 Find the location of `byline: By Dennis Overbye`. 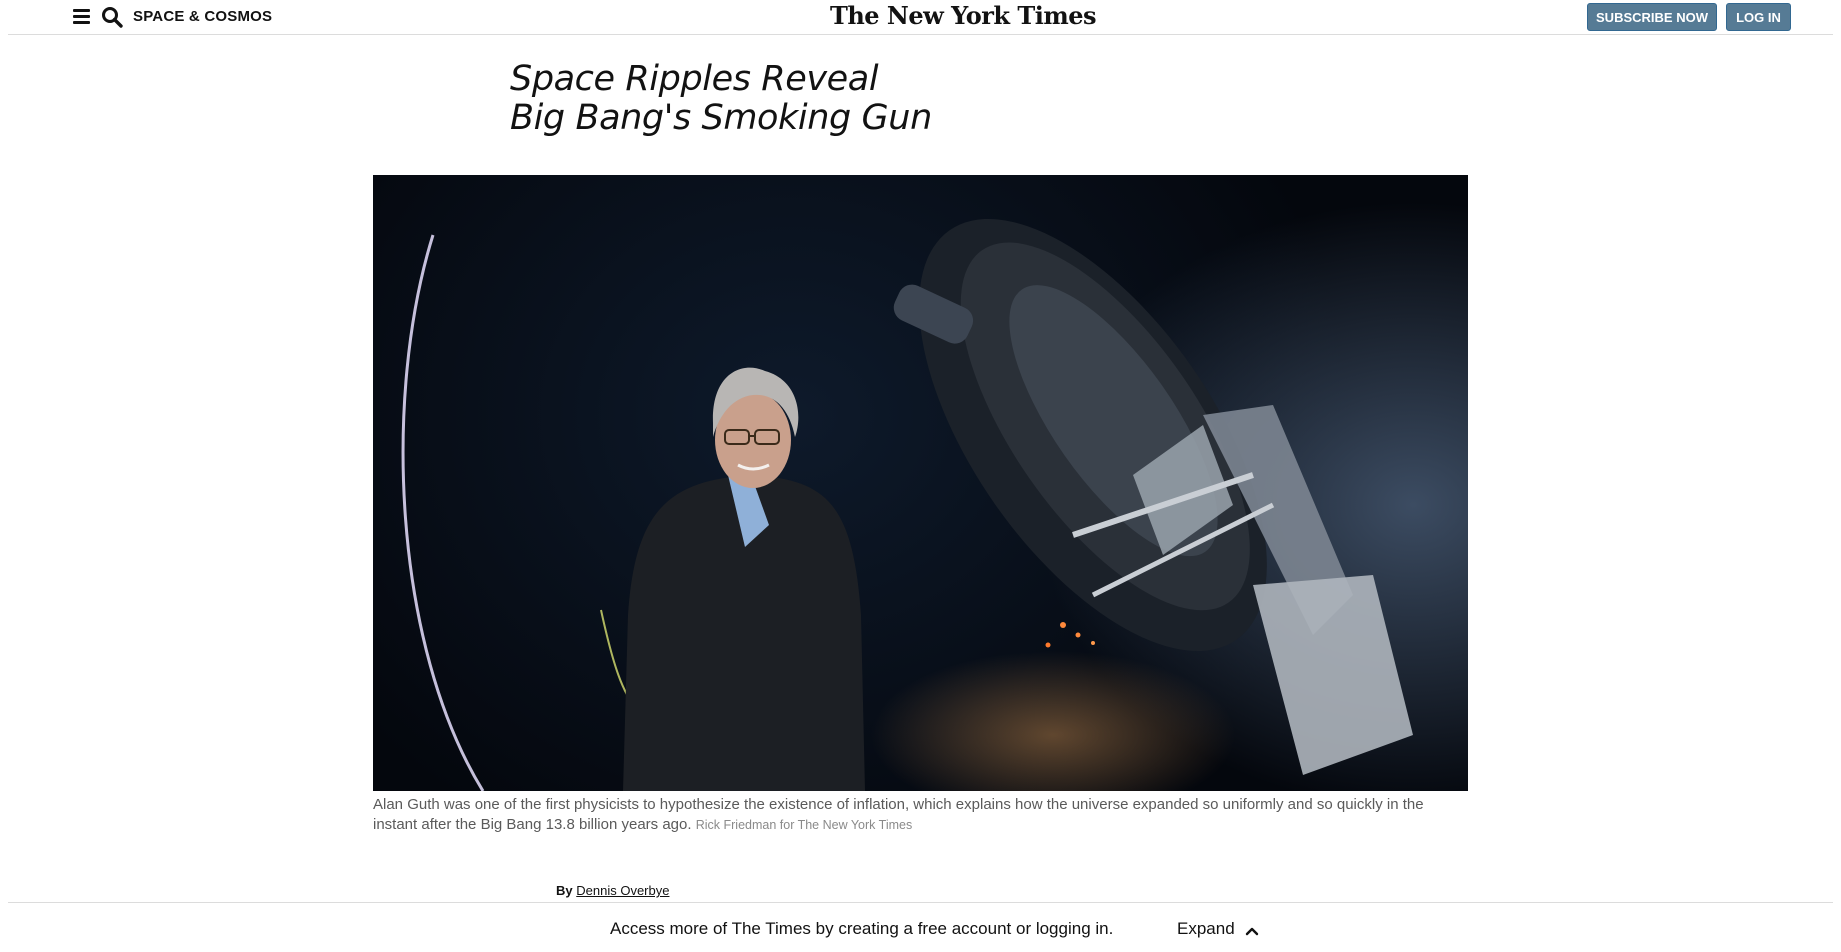

byline: By Dennis Overbye is located at coordinates (612, 890).